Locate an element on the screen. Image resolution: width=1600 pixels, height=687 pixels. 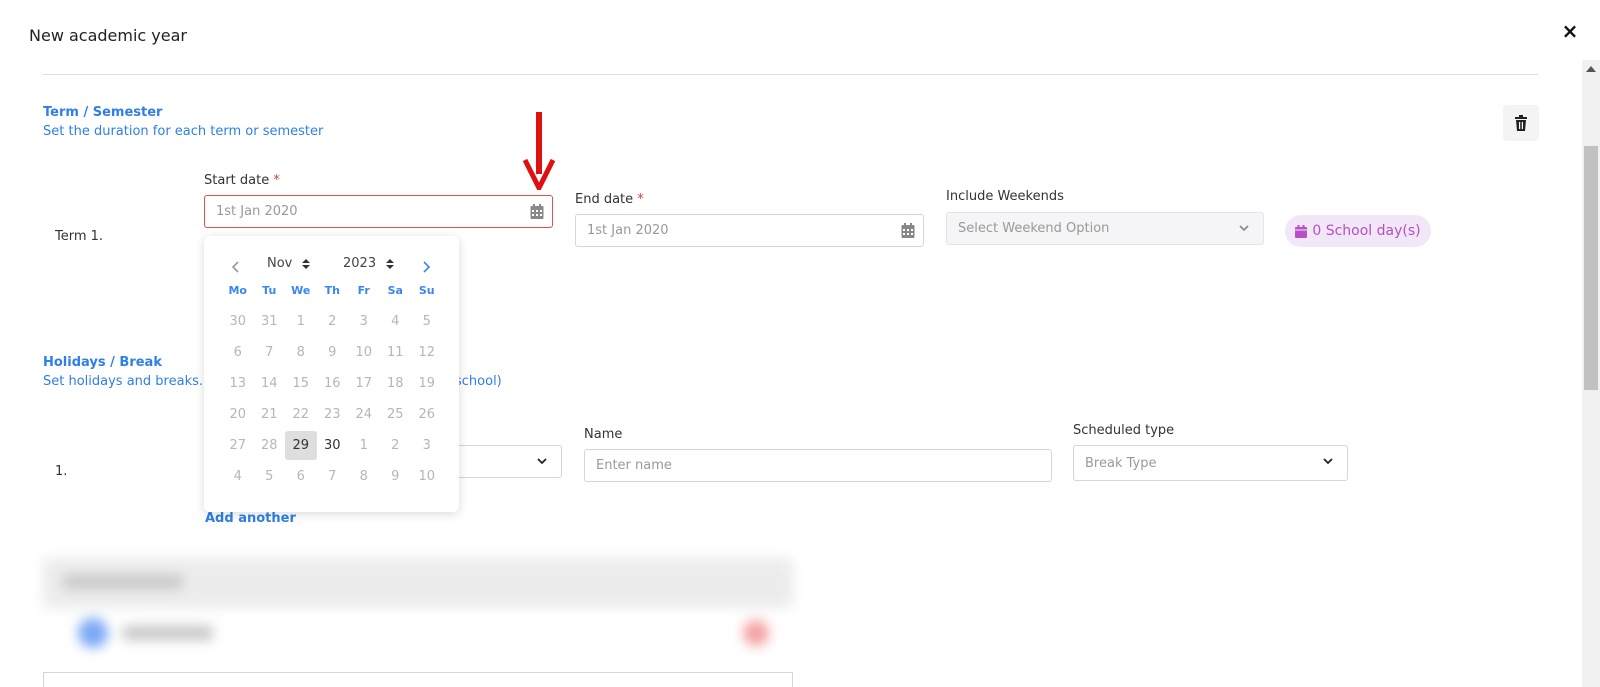
week-row: 30 31 1 2 3 4 5 is located at coordinates (332, 321).